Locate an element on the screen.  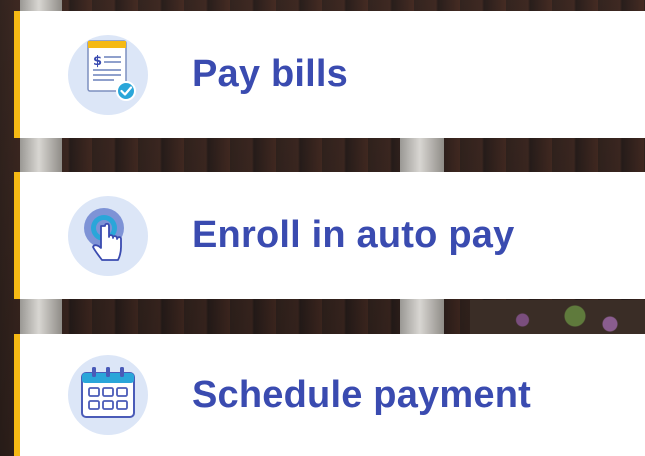
tap-finger-icon is located at coordinates (108, 235).